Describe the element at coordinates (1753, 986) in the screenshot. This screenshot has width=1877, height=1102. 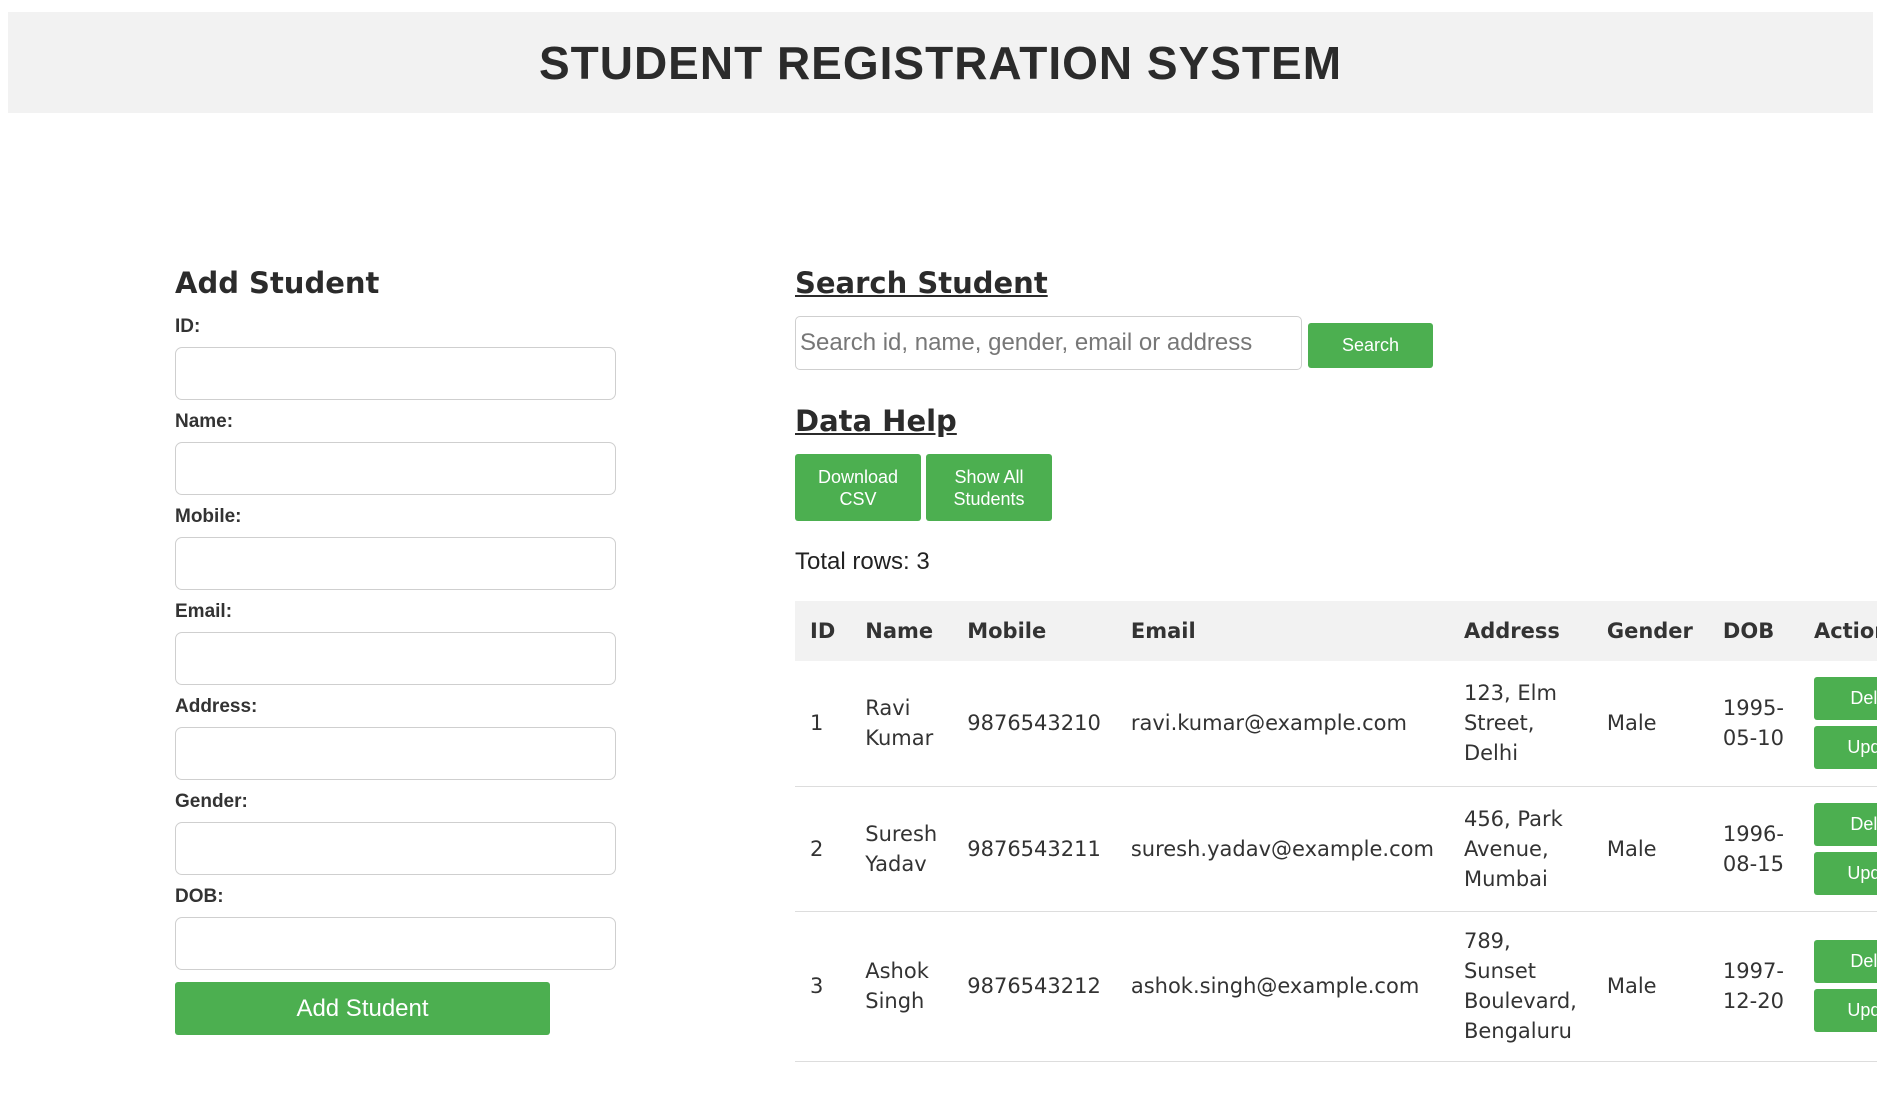
I see `cell-dob: 1997-12-20` at that location.